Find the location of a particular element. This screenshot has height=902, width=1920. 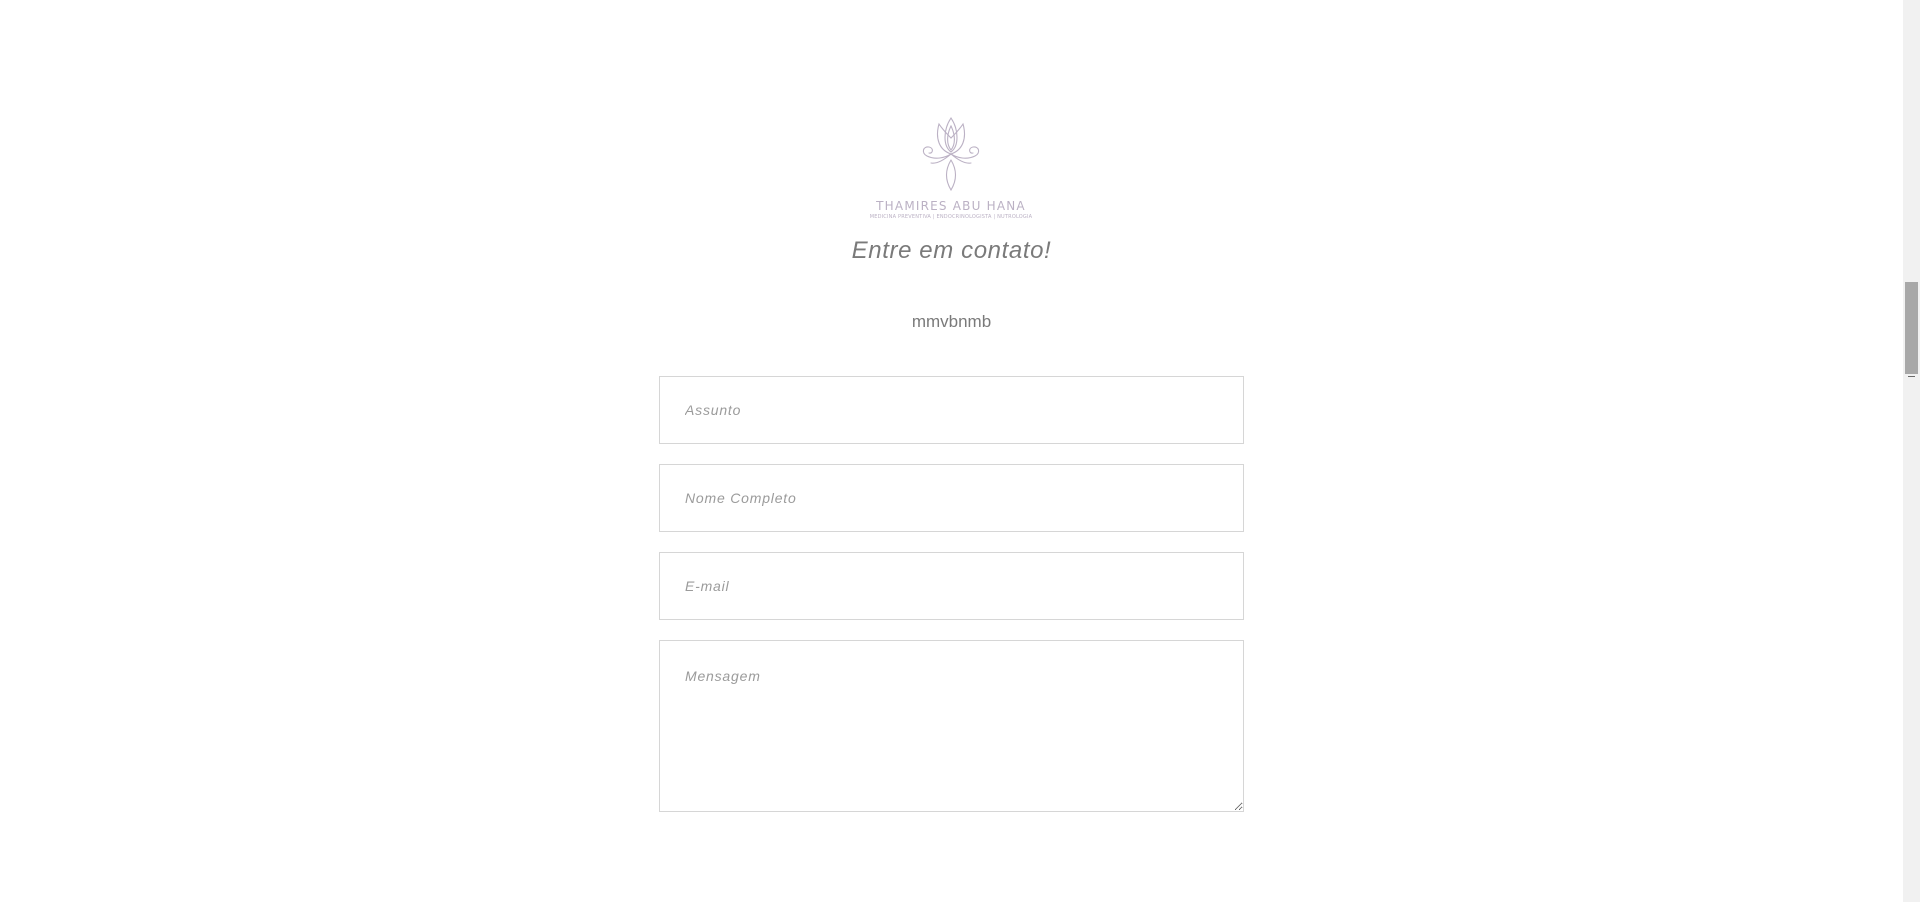

message-textarea is located at coordinates (951, 726).